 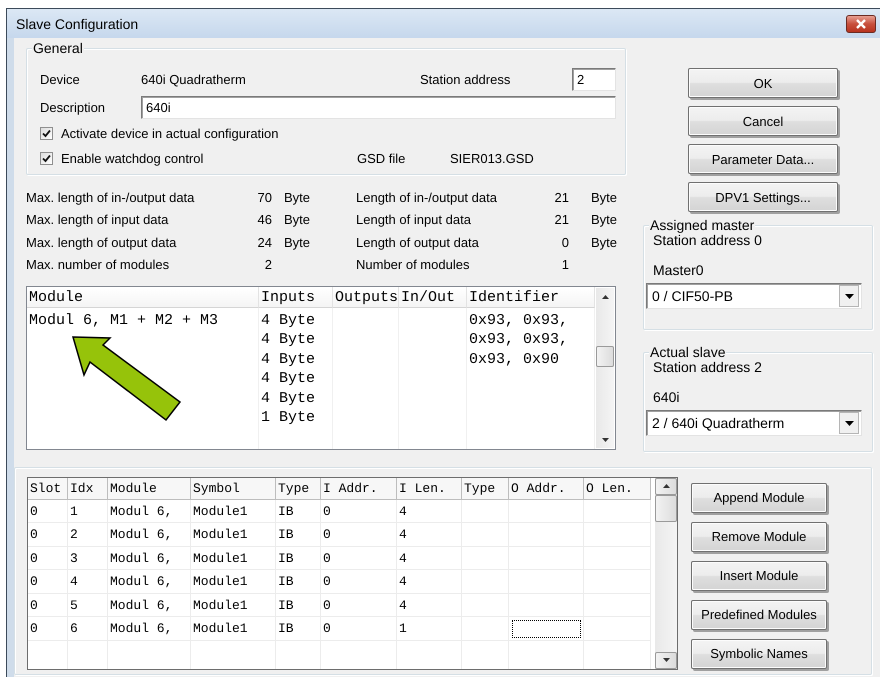 I want to click on station-address: Station address 0, so click(x=707, y=240).